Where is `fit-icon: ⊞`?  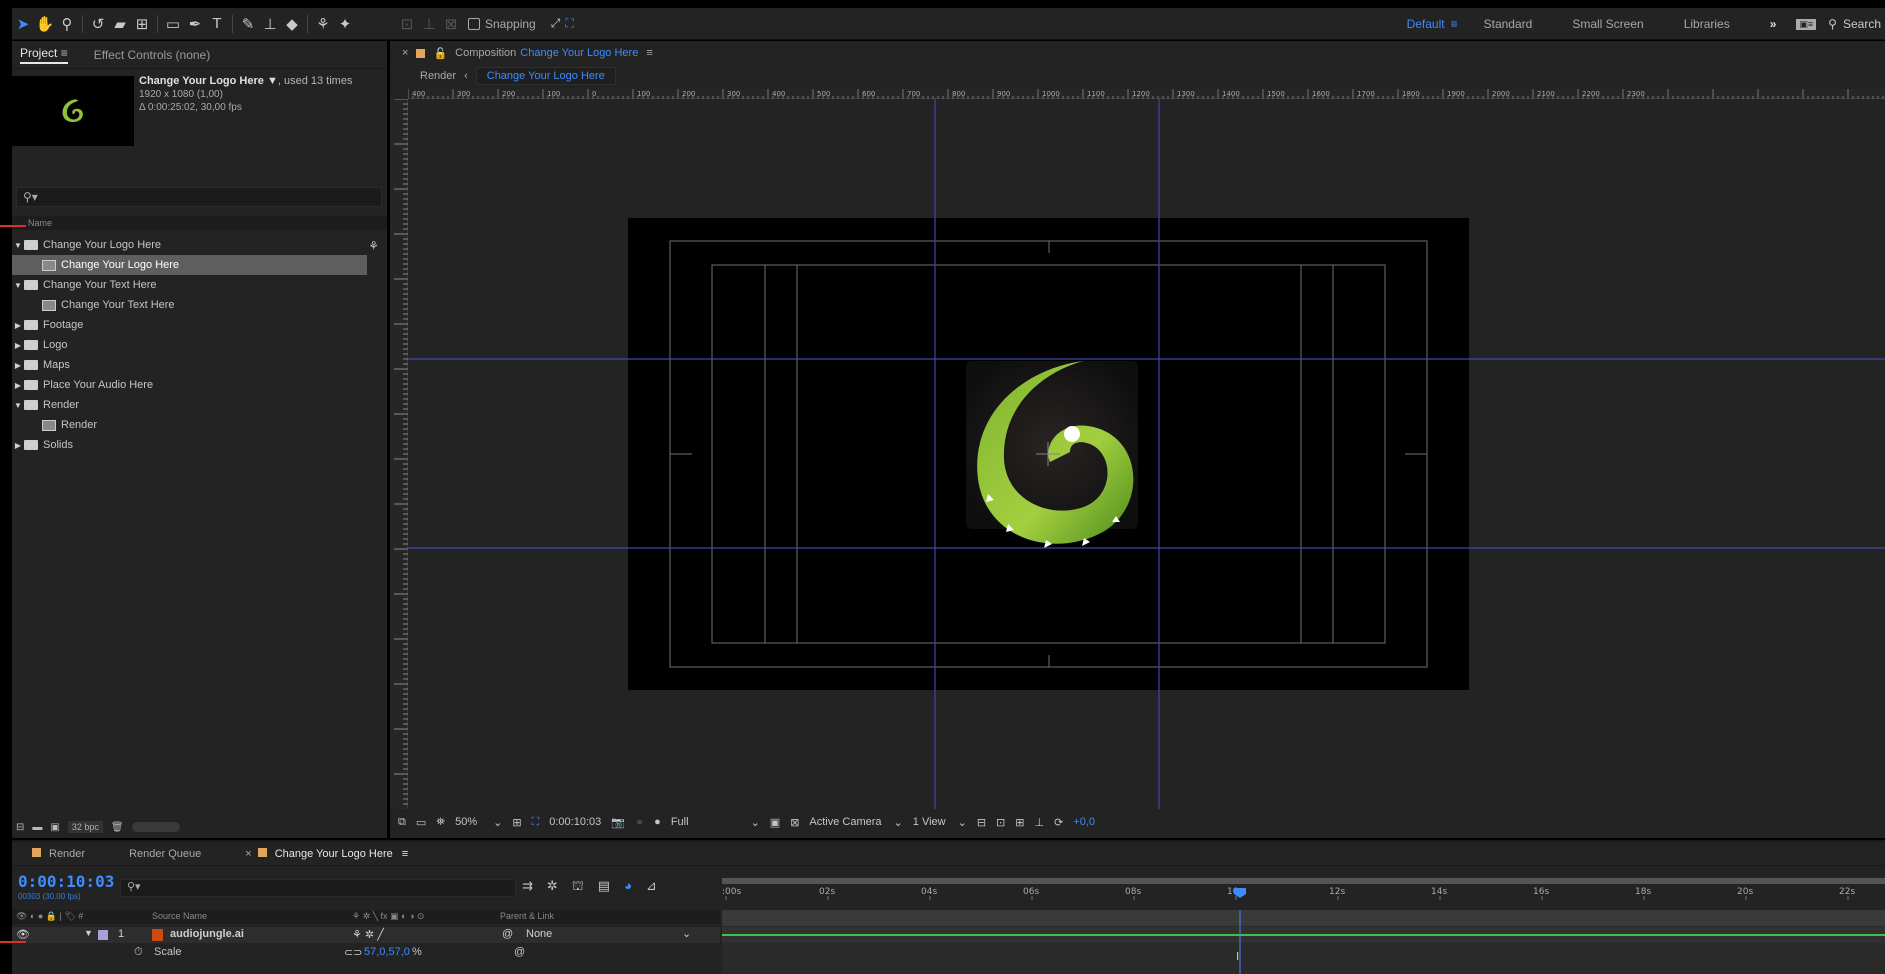
fit-icon: ⊞ is located at coordinates (516, 822).